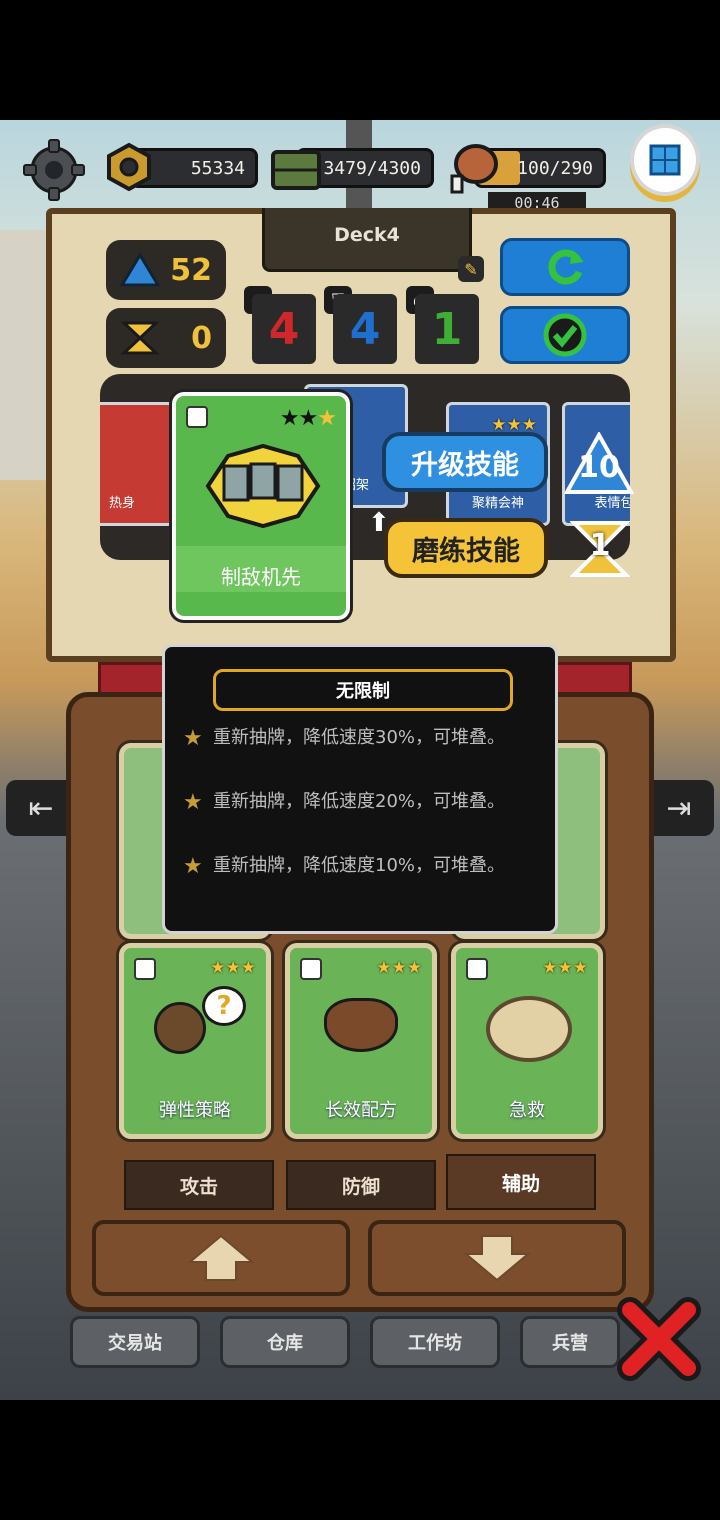  I want to click on card-label: 弹性策略, so click(195, 1110).